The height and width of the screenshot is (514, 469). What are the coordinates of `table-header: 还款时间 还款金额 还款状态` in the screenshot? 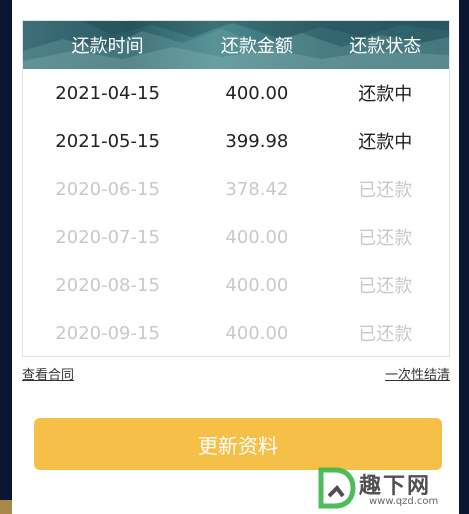 It's located at (236, 45).